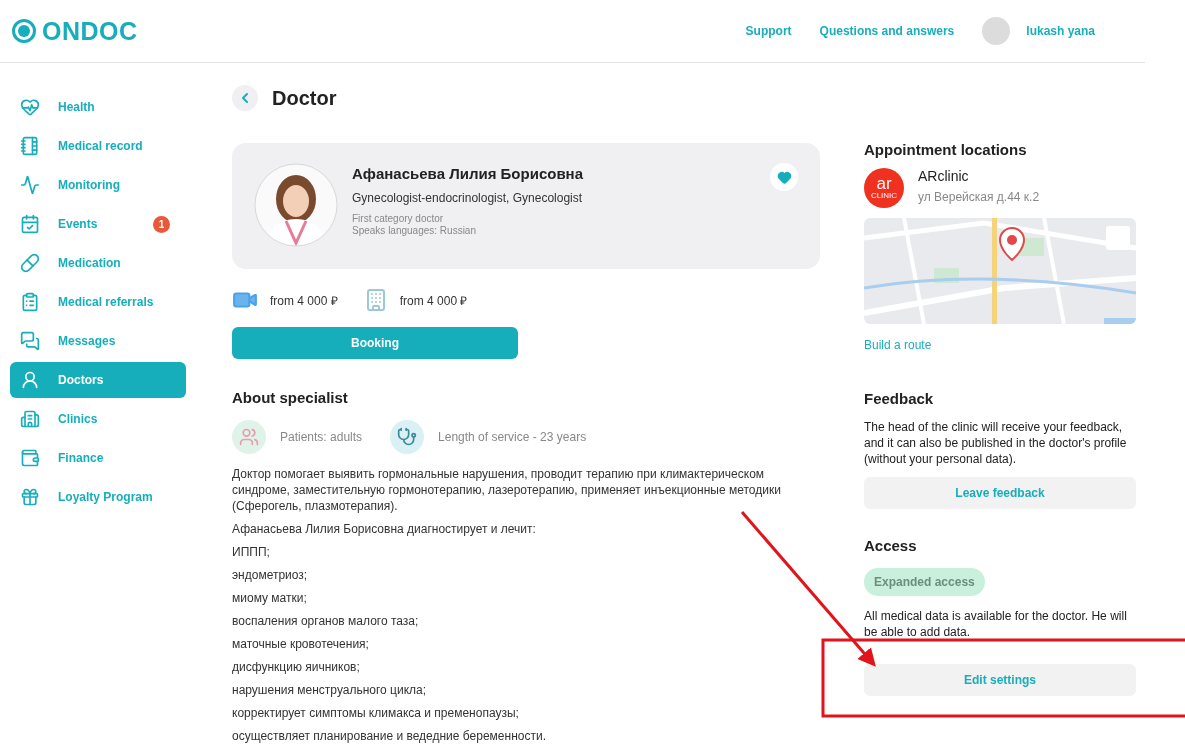  What do you see at coordinates (1000, 345) in the screenshot?
I see `route-link: Build a route` at bounding box center [1000, 345].